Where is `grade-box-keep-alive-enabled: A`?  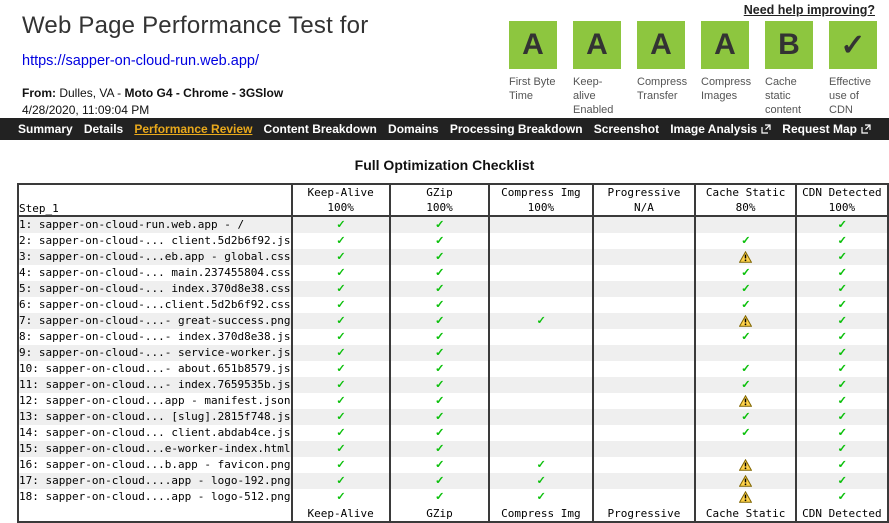 grade-box-keep-alive-enabled: A is located at coordinates (597, 45).